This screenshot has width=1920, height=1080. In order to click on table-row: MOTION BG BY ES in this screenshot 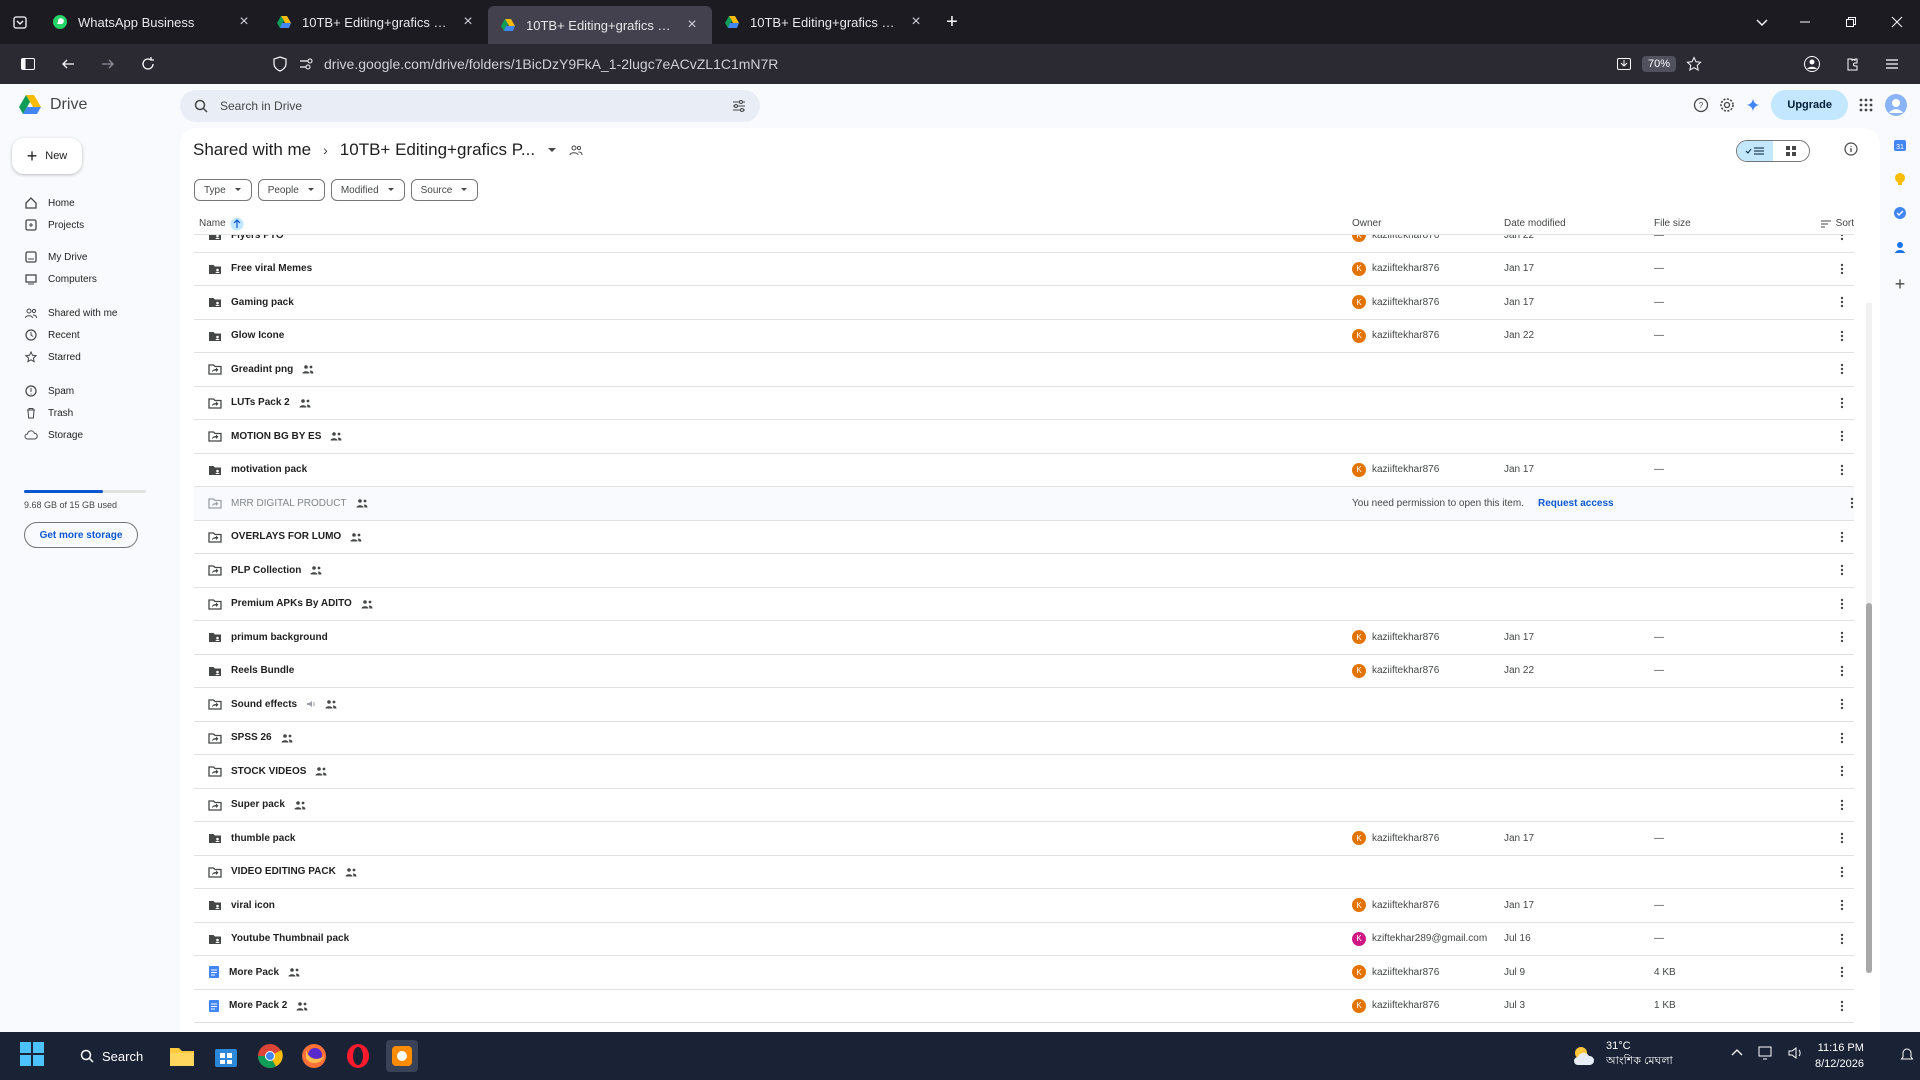, I will do `click(1024, 437)`.